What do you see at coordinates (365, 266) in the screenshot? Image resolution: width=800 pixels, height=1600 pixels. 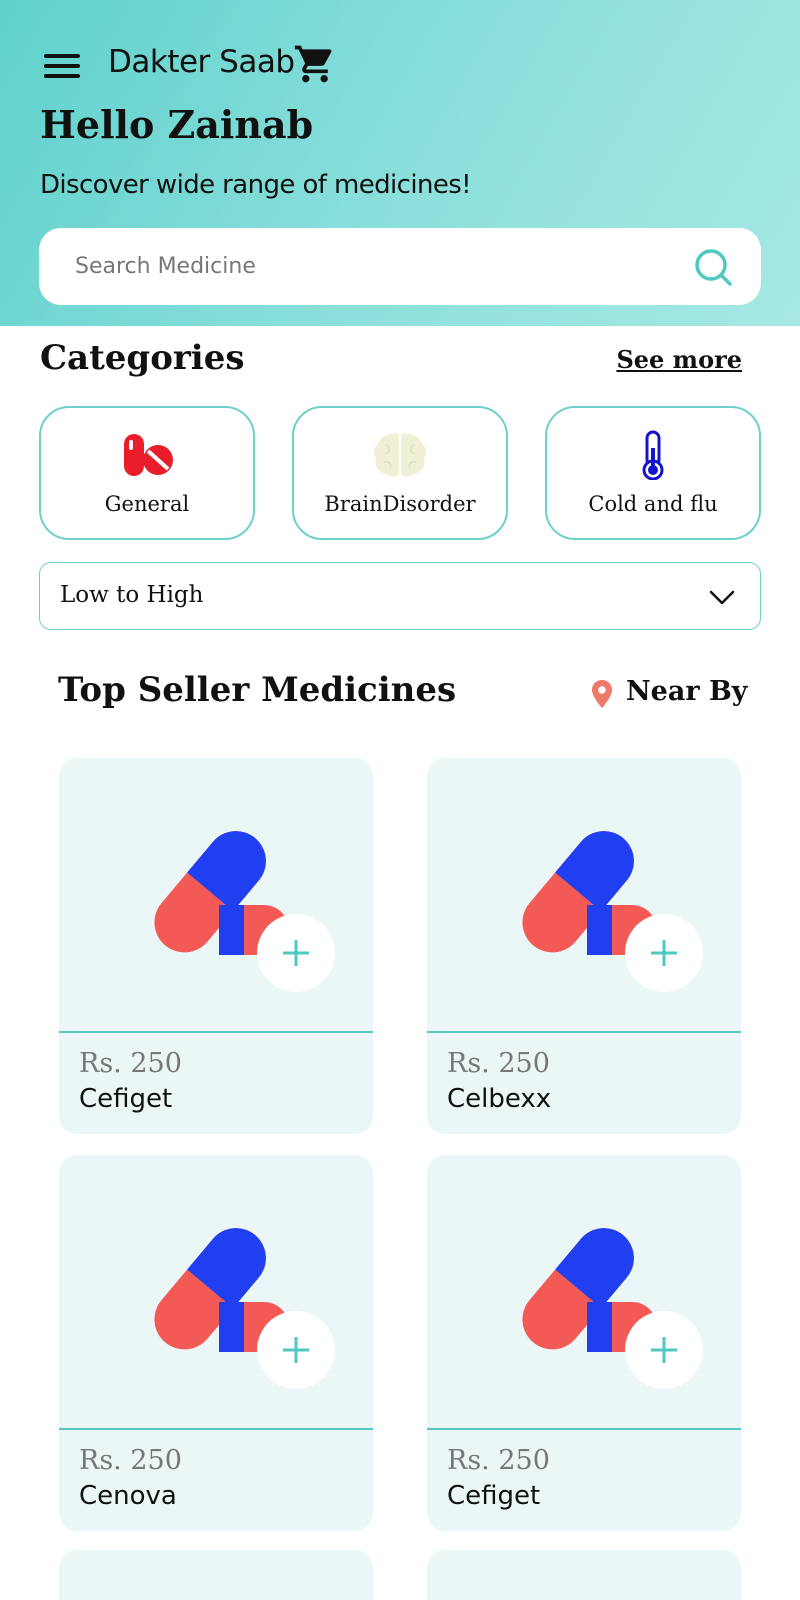 I see `search-input` at bounding box center [365, 266].